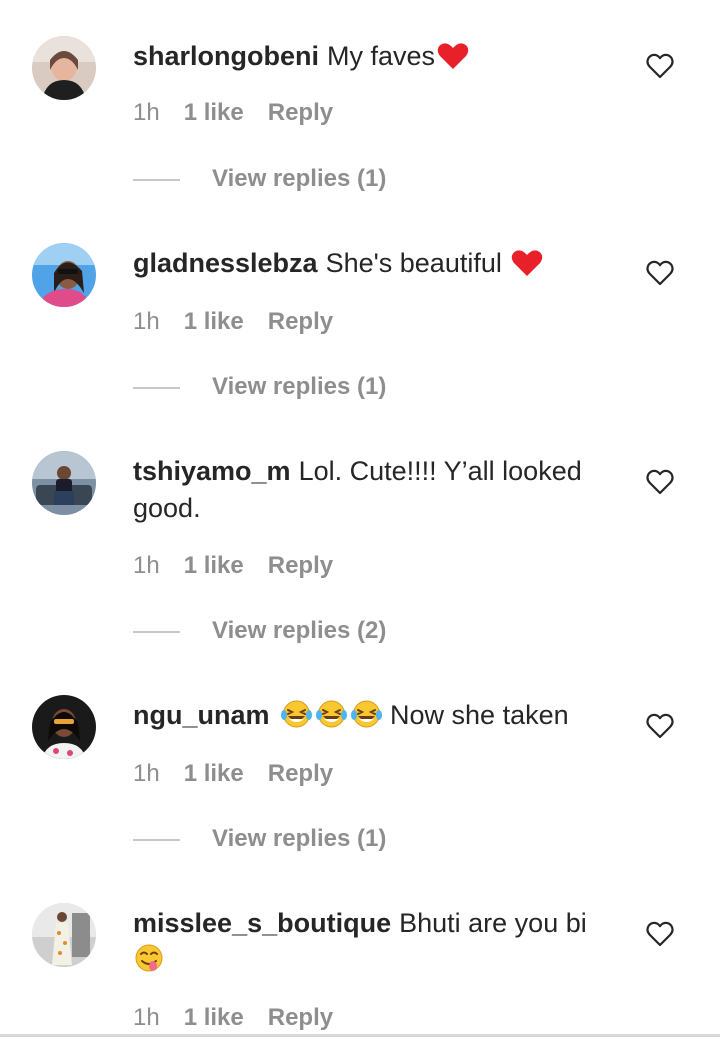 The image size is (720, 1037). I want to click on comment-body: misslee_s_boutique Bhuti are you bi, so click(368, 942).